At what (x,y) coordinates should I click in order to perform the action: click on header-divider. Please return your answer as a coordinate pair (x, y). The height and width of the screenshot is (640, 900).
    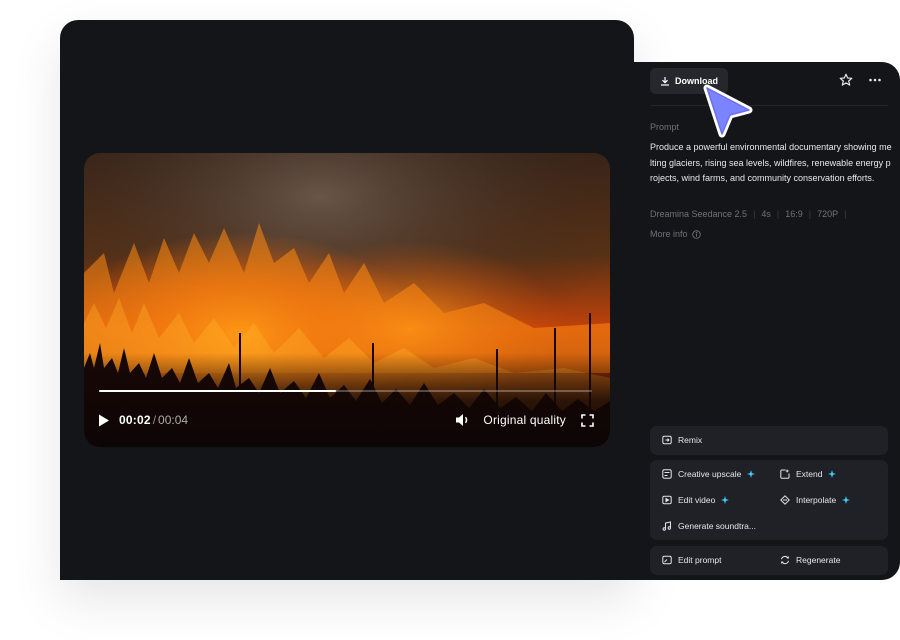
    Looking at the image, I should click on (769, 105).